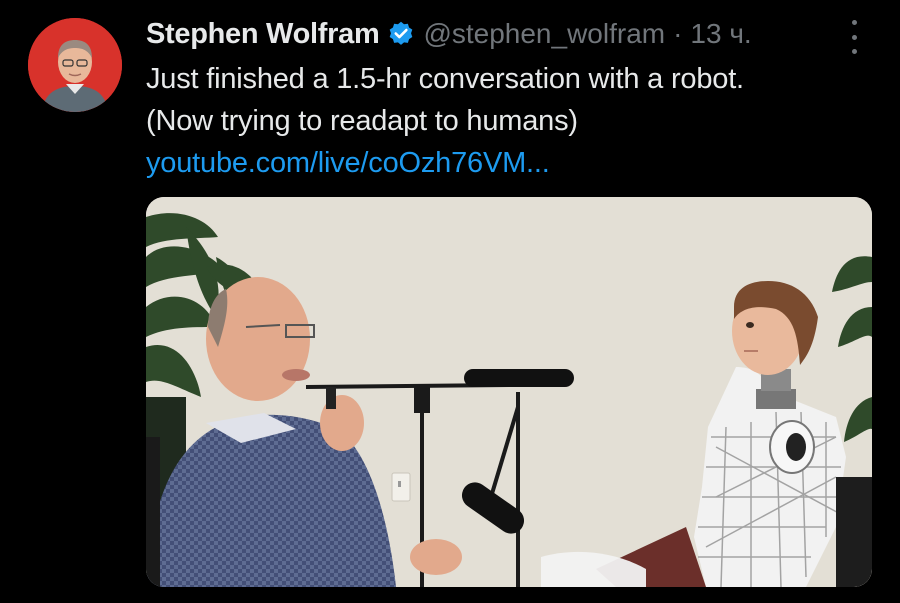 Image resolution: width=900 pixels, height=603 pixels. What do you see at coordinates (401, 34) in the screenshot?
I see `verified-badge-icon` at bounding box center [401, 34].